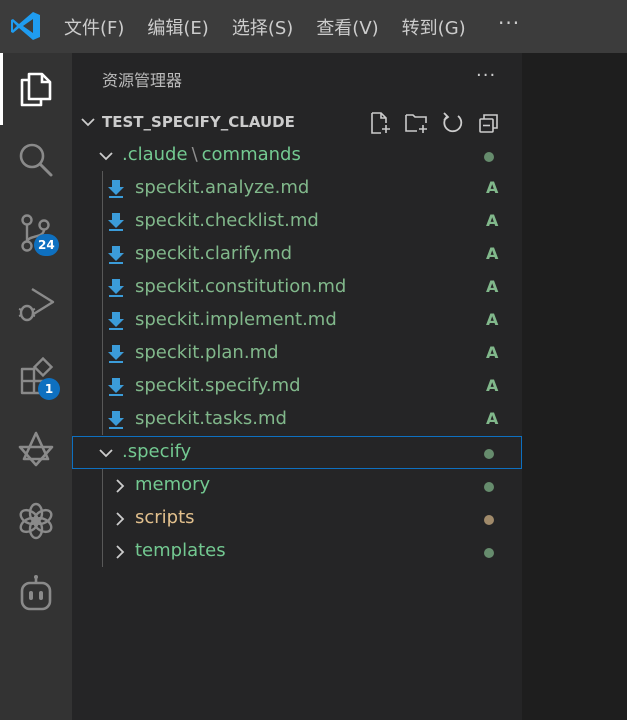  What do you see at coordinates (297, 419) in the screenshot?
I see `tree-file: speckit.tasks.md A` at bounding box center [297, 419].